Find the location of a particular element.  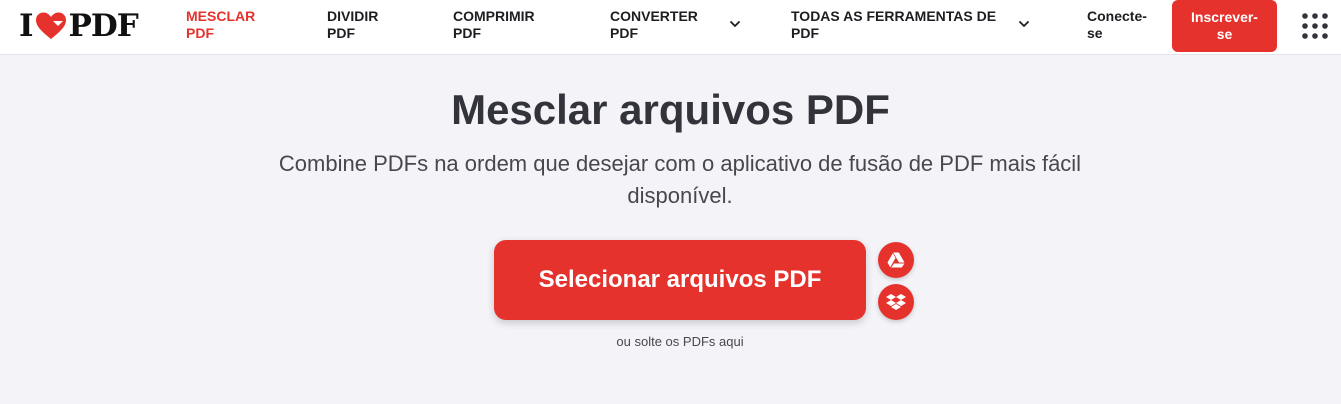

page-title: Mesclar arquivos PDF is located at coordinates (670, 109).